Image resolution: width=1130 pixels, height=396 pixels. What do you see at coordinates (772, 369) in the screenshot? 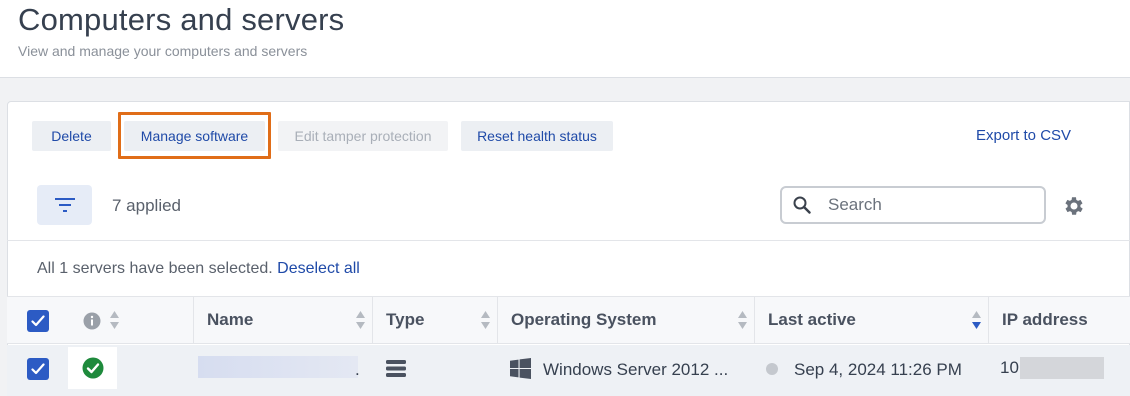
I see `inactive-status-dot` at bounding box center [772, 369].